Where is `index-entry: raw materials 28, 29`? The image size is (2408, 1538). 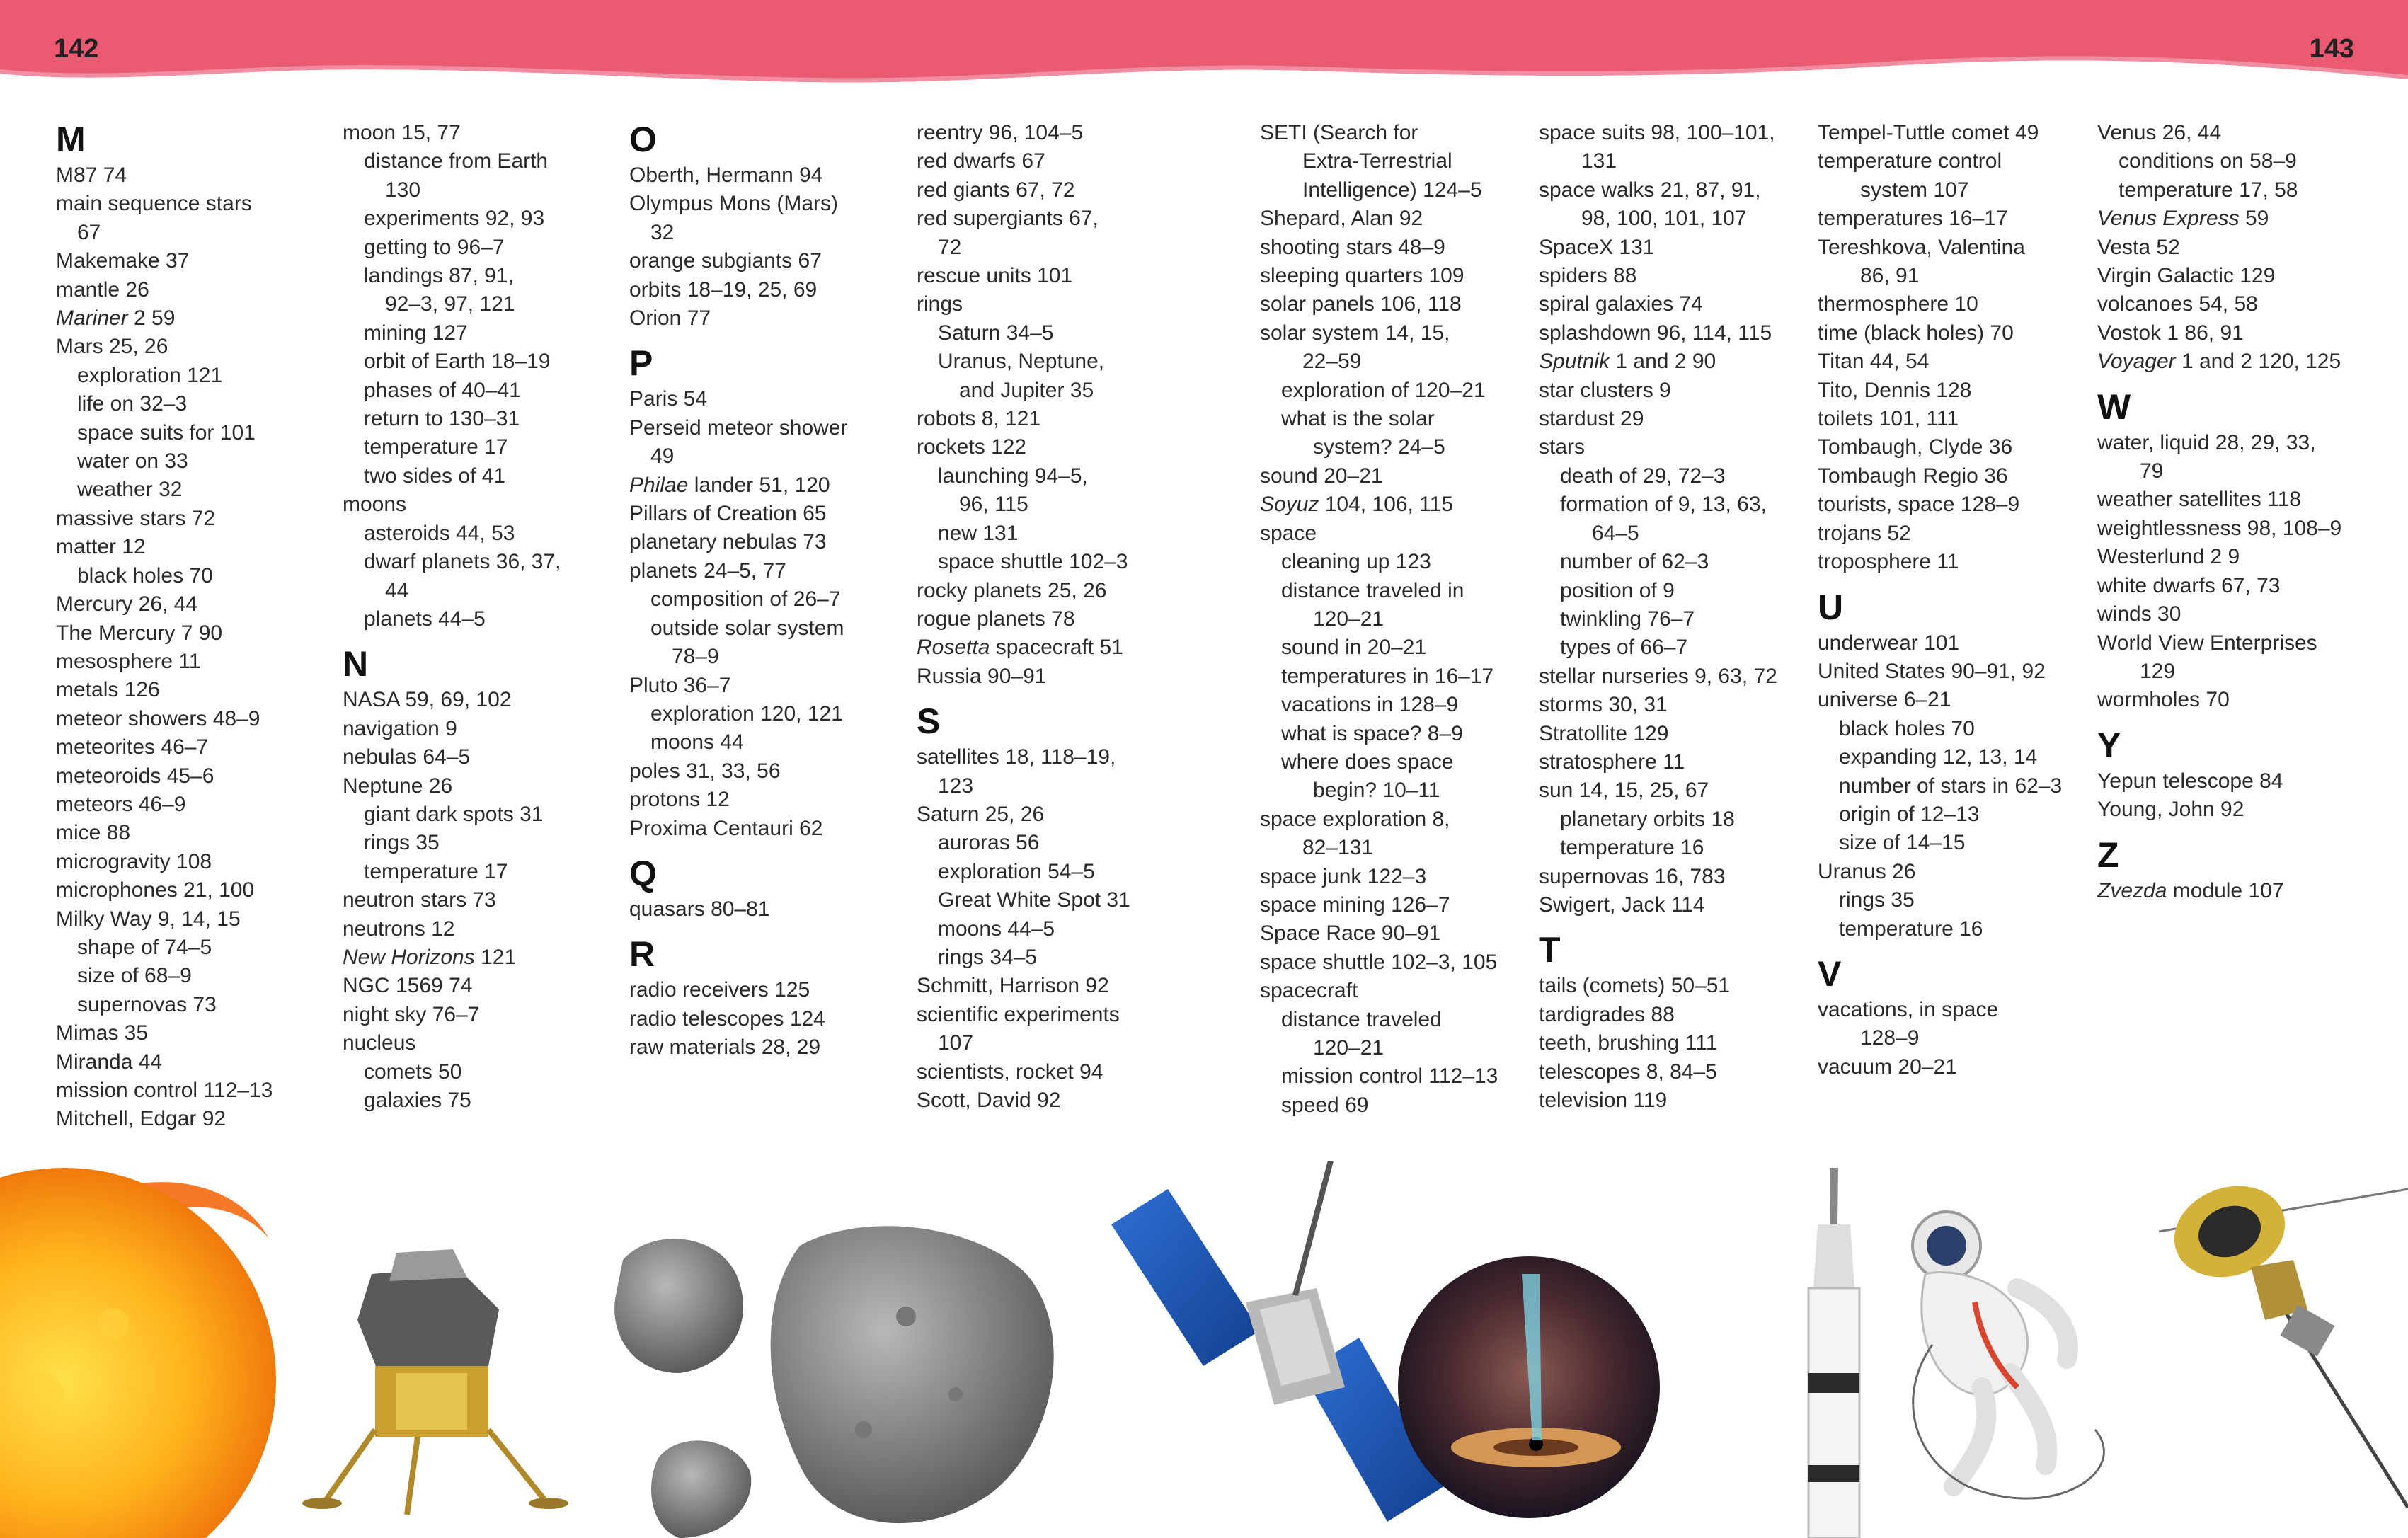 index-entry: raw materials 28, 29 is located at coordinates (725, 1047).